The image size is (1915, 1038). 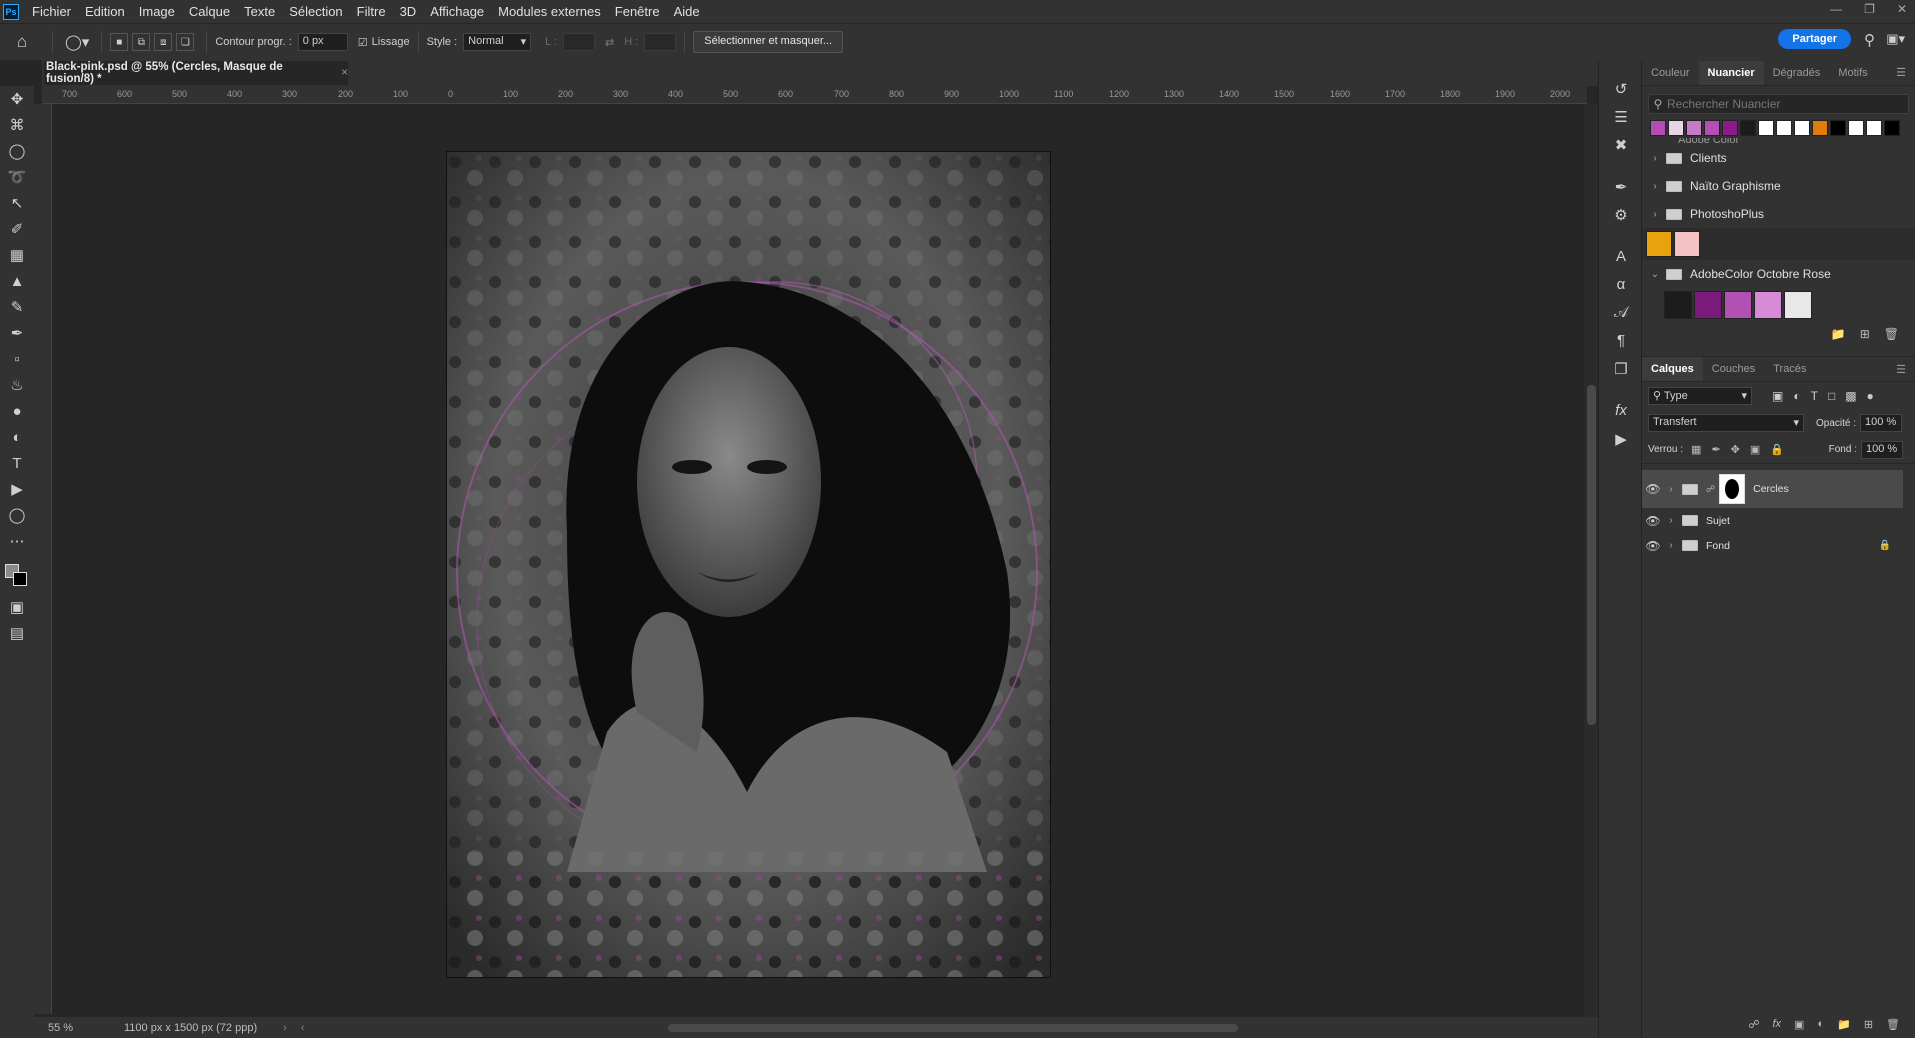 What do you see at coordinates (1778, 214) in the screenshot?
I see `swatch-group-photoshoplus: › PhotoshoPlus` at bounding box center [1778, 214].